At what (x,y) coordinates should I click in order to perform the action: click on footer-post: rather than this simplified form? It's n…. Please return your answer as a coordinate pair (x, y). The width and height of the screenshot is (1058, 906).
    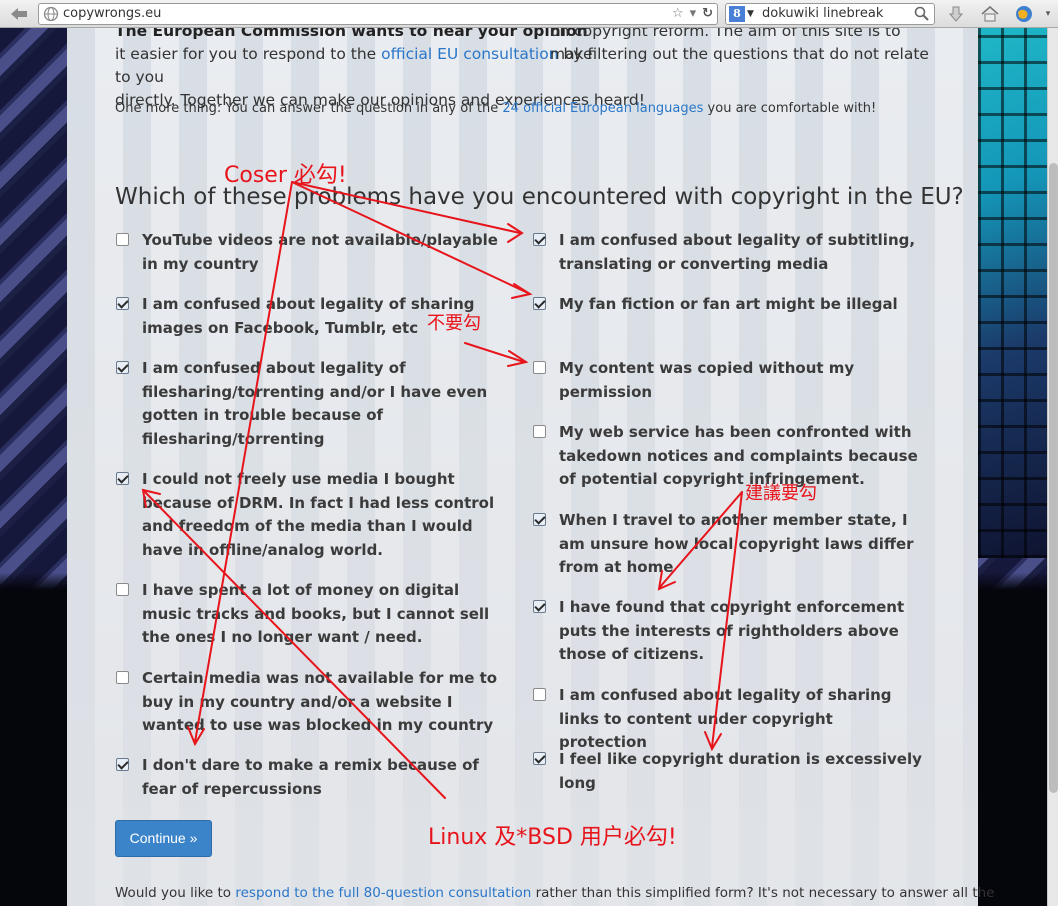
    Looking at the image, I should click on (763, 893).